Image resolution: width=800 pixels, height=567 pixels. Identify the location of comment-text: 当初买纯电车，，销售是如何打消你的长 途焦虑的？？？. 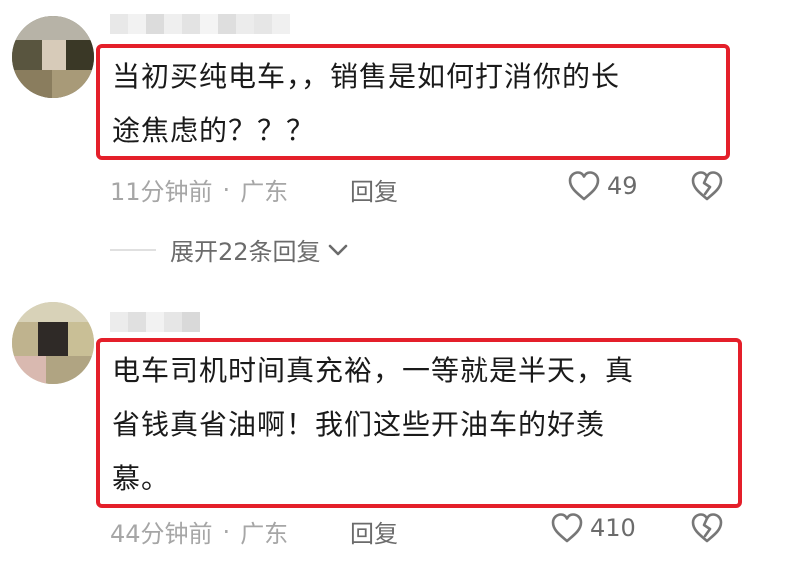
(366, 103).